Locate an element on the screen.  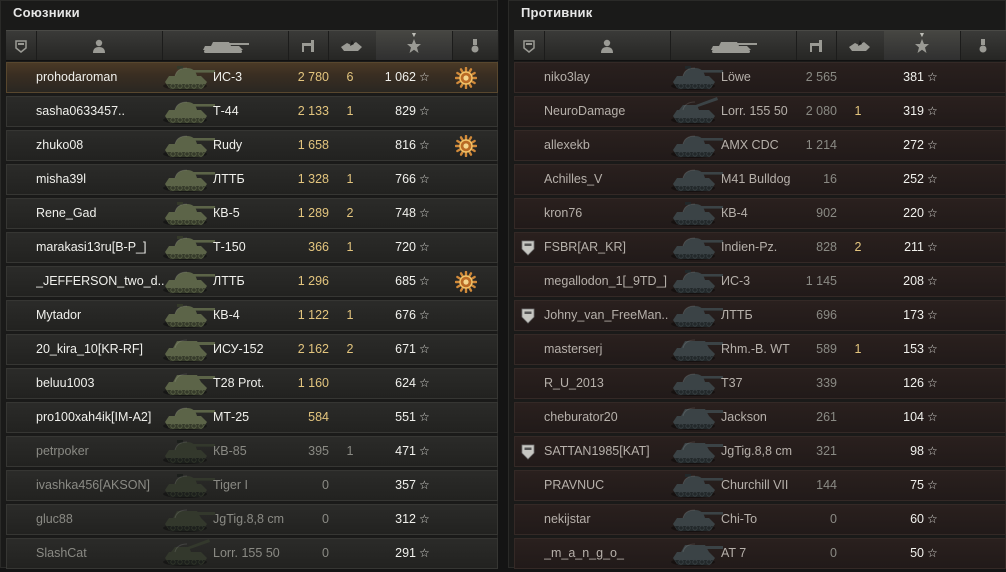
damage-value: 0 is located at coordinates (833, 553).